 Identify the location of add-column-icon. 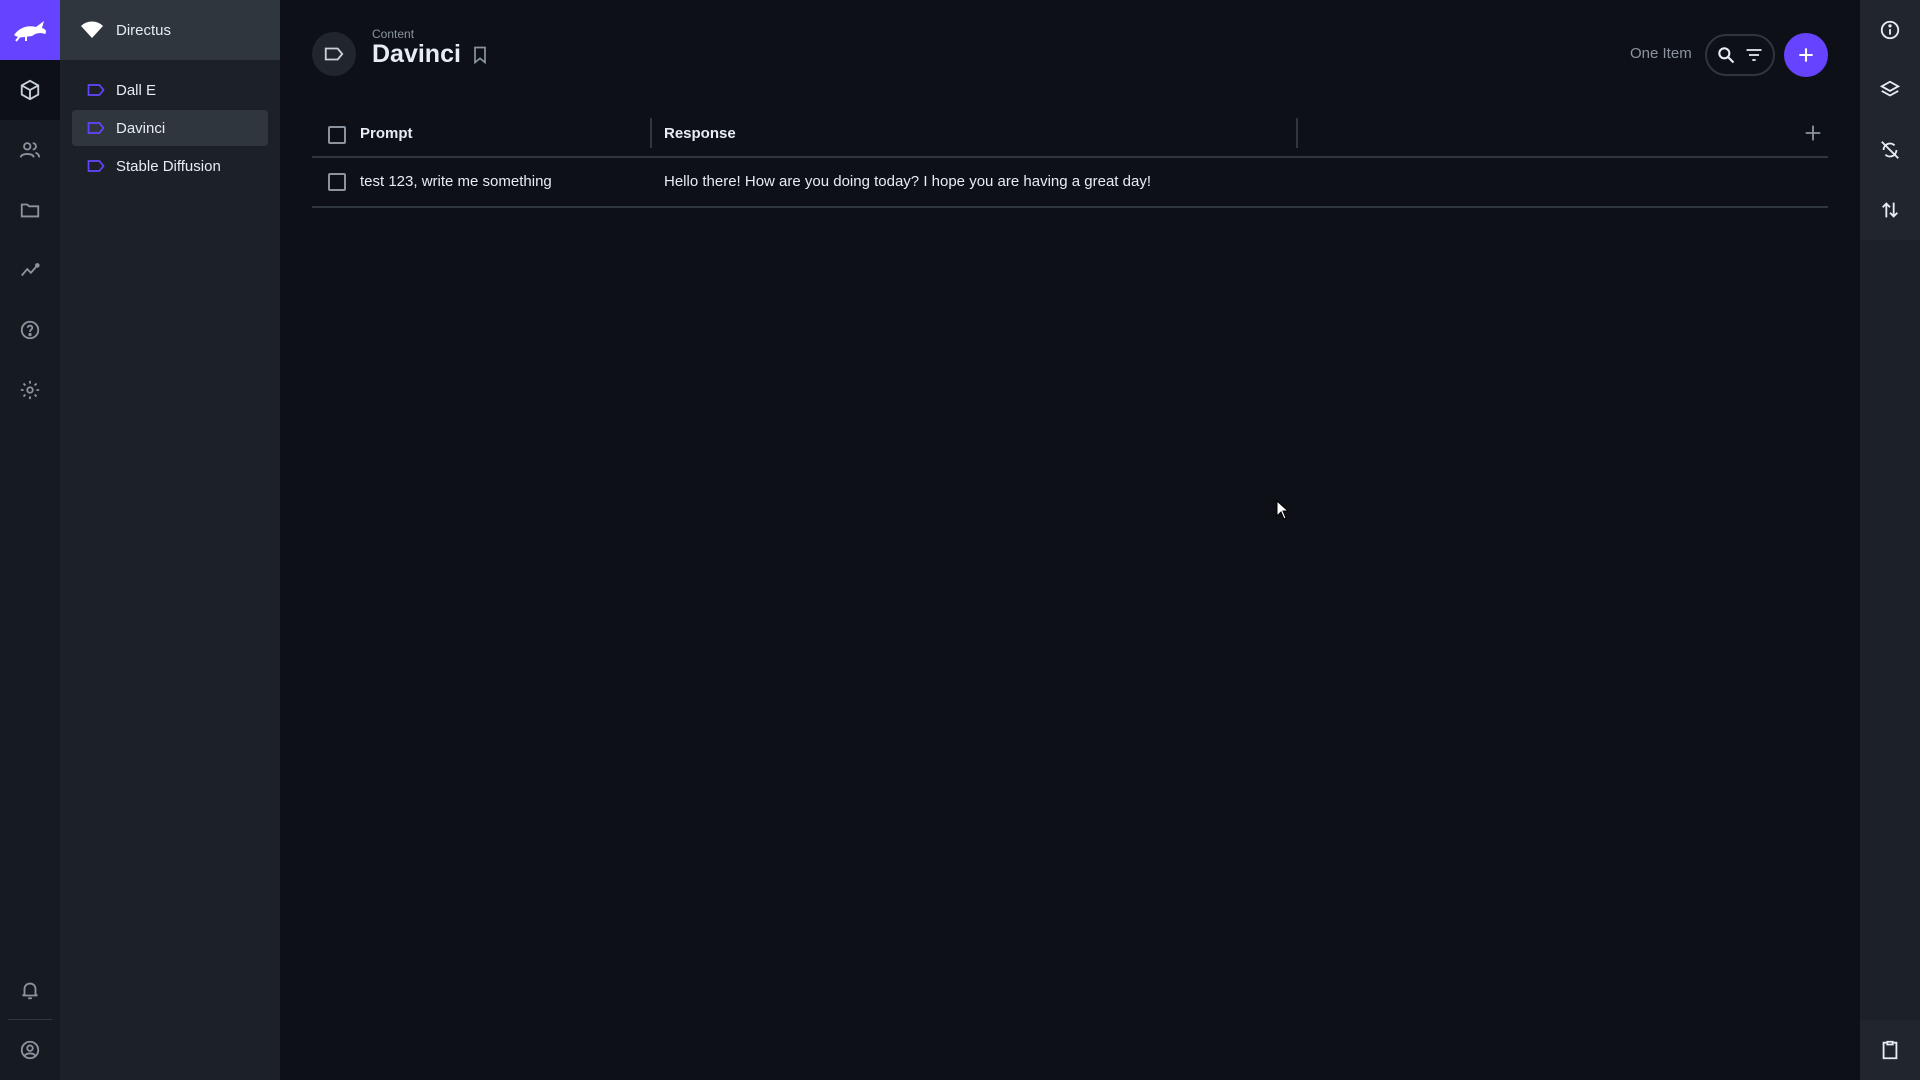
(1813, 133).